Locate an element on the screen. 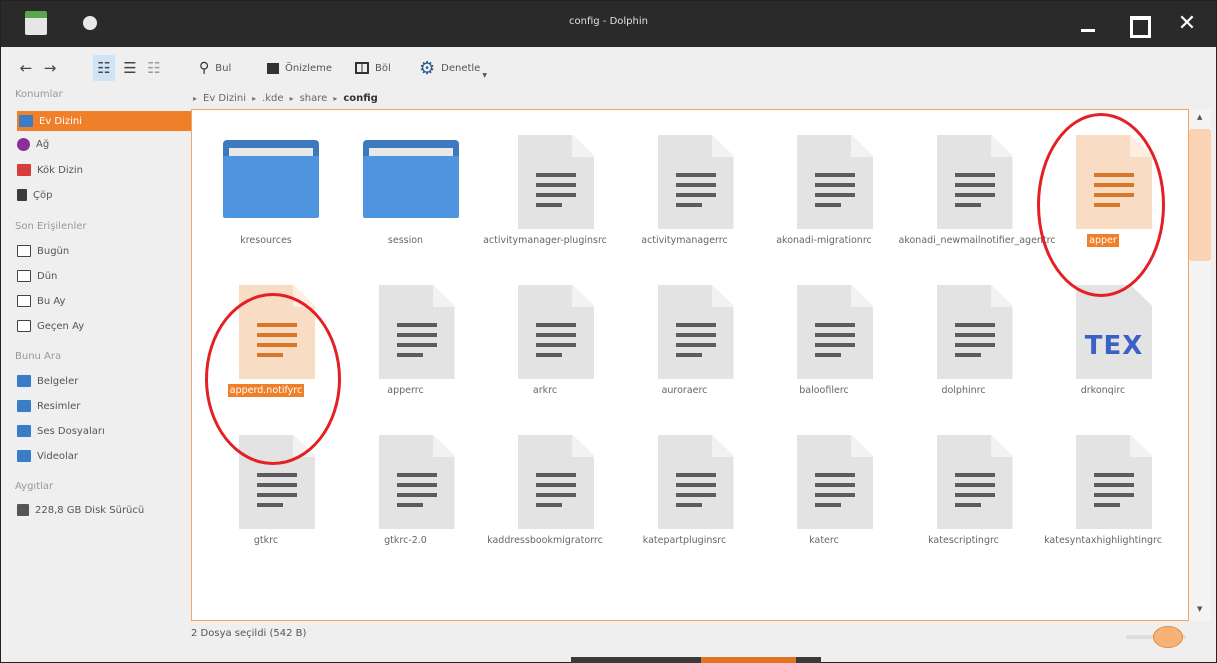 This screenshot has height=663, width=1217. sidebar-item-root: Kök Dizin is located at coordinates (101, 170).